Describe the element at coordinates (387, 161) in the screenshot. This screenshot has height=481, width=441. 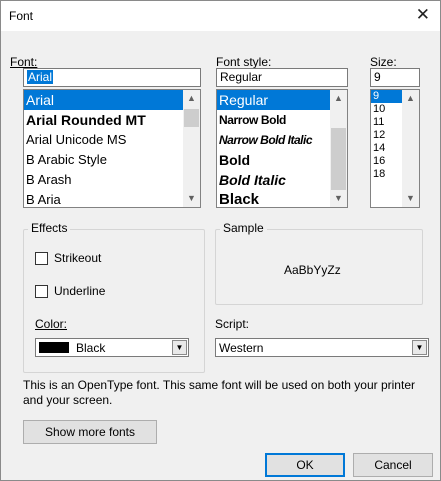
I see `size-item-16: 16` at that location.